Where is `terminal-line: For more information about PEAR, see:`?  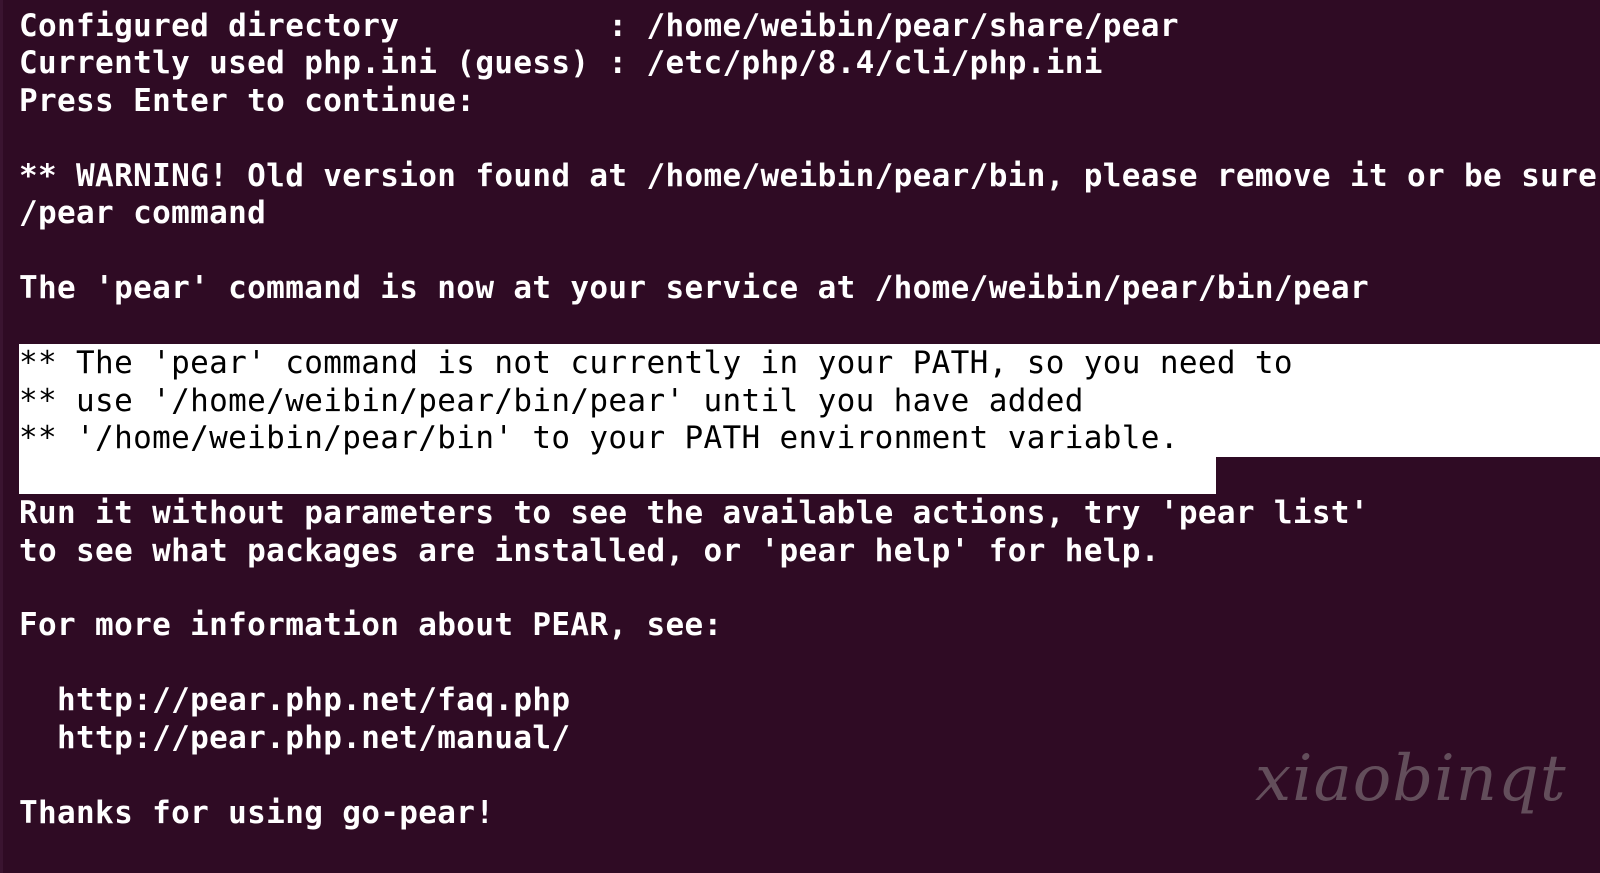 terminal-line: For more information about PEAR, see: is located at coordinates (371, 625).